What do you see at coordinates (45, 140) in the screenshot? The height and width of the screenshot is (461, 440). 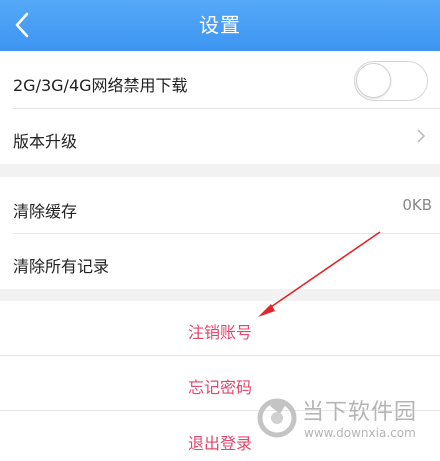 I see `version-upgrade-label: 版本升级` at bounding box center [45, 140].